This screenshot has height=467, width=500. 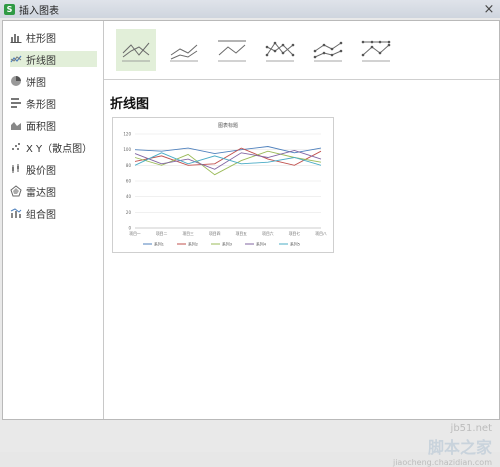 I want to click on sidebar-item-bar: 条形图, so click(x=53, y=103).